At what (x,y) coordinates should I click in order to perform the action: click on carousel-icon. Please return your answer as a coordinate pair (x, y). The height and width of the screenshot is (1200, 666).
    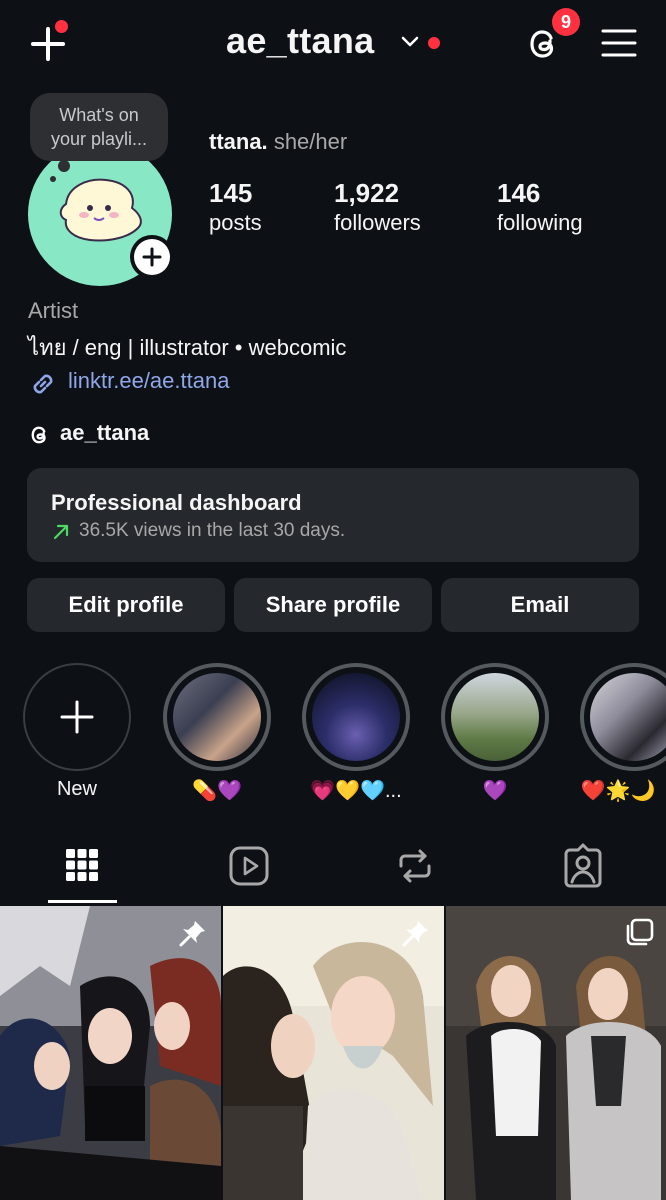
    Looking at the image, I should click on (640, 932).